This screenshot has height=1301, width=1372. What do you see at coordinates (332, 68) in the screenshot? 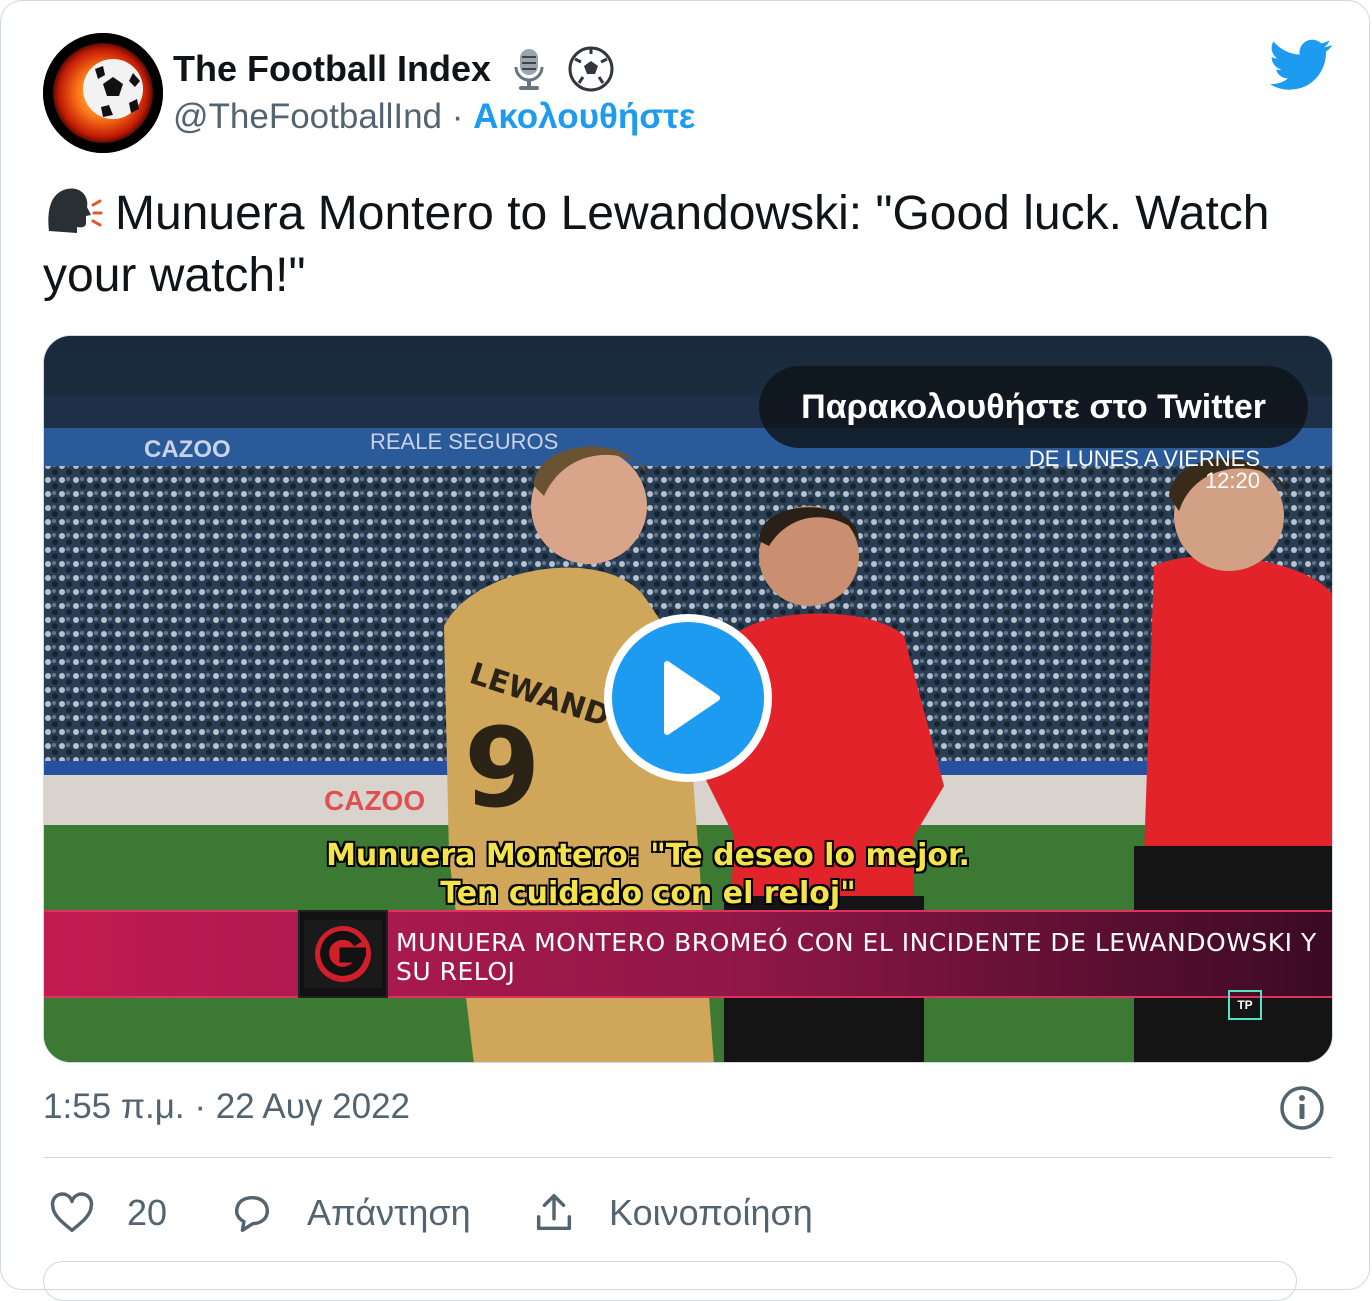
I see `author-name-text: The Football Index` at bounding box center [332, 68].